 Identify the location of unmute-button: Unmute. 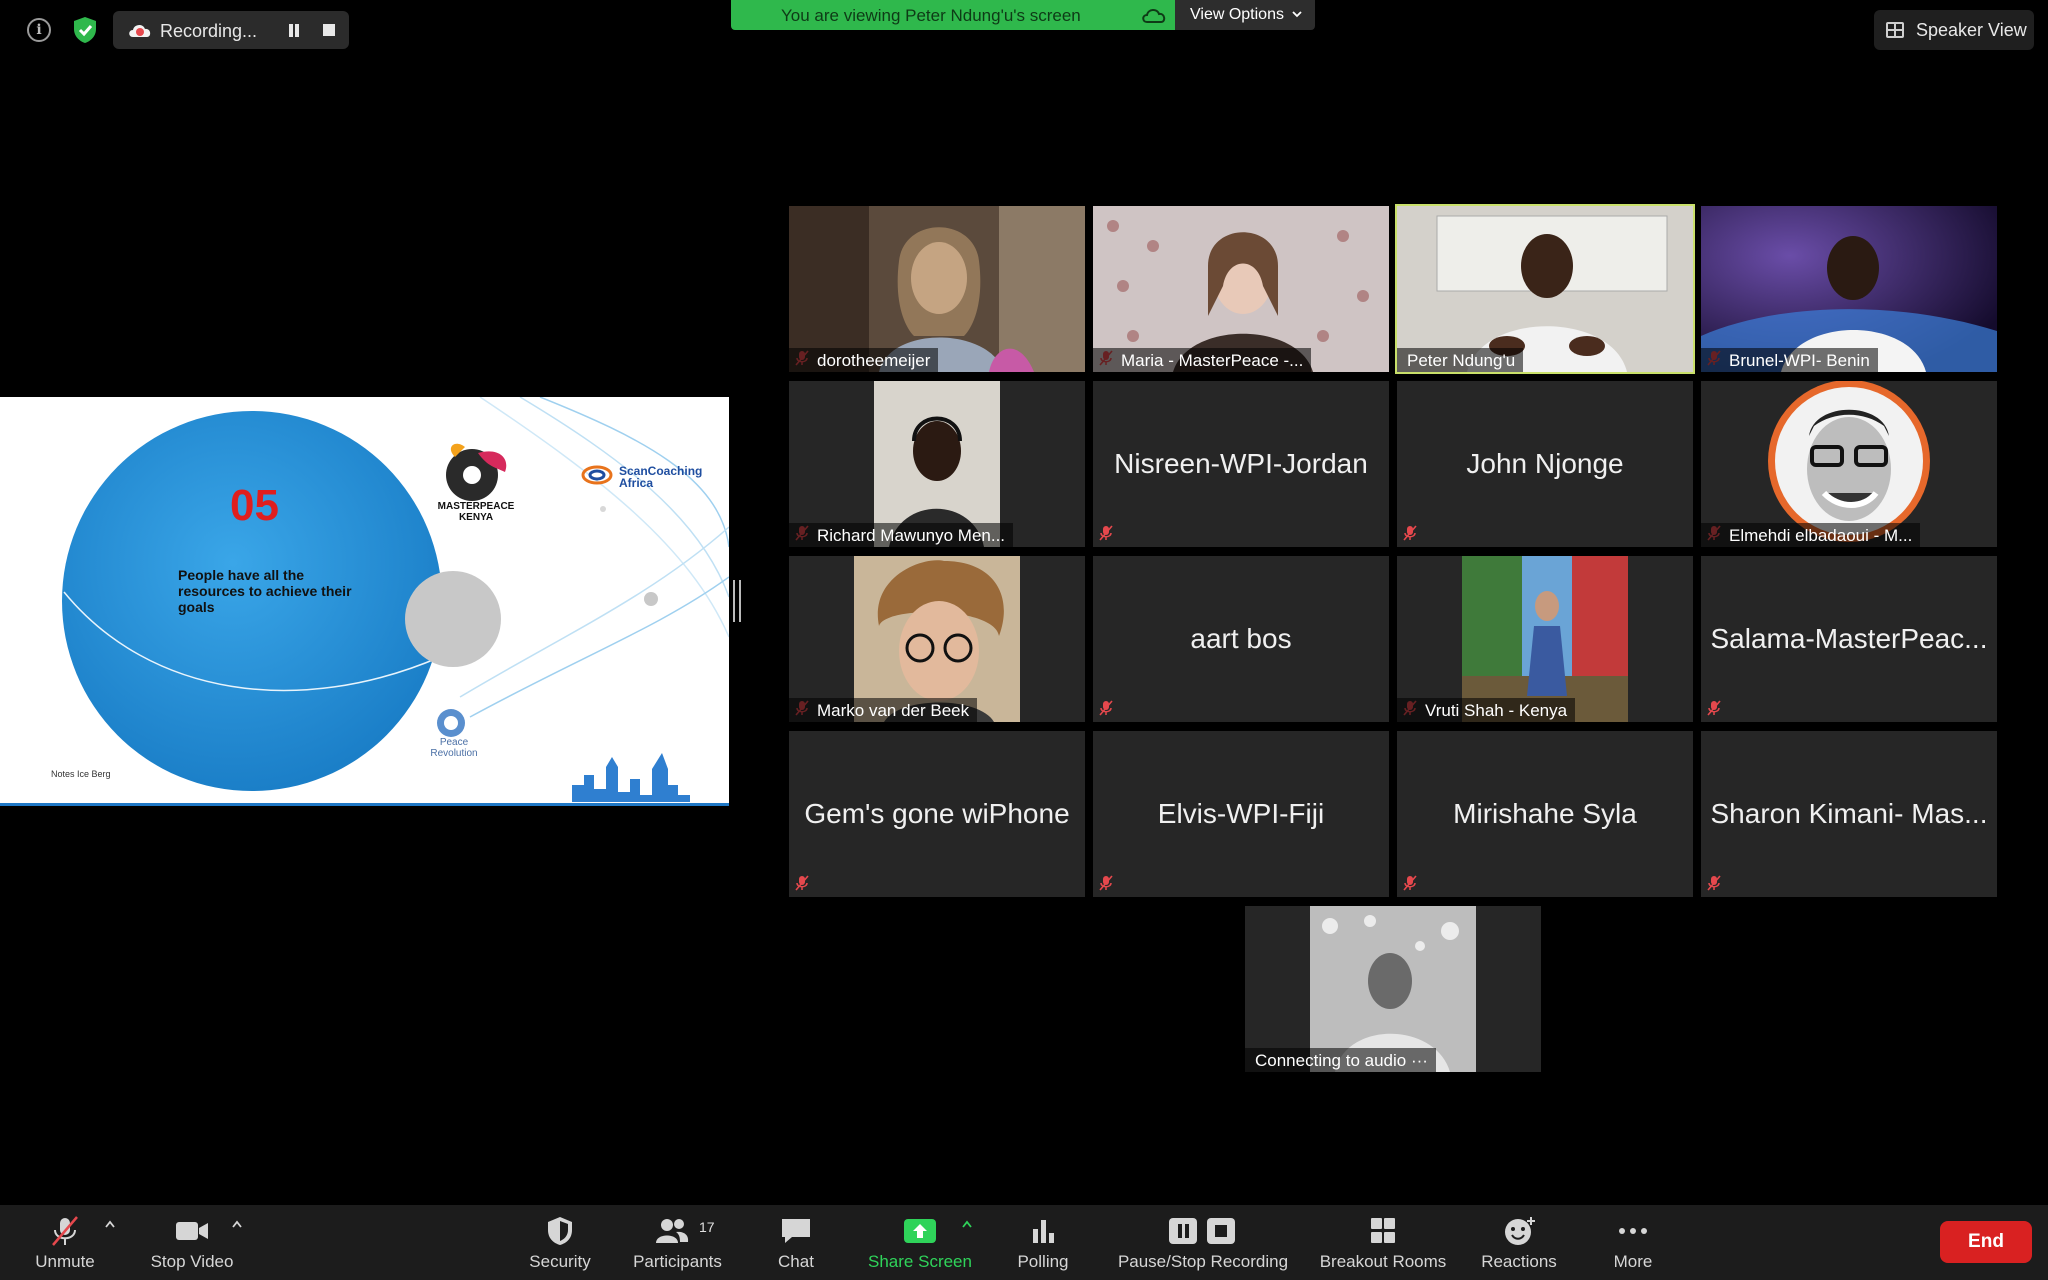
(65, 1242).